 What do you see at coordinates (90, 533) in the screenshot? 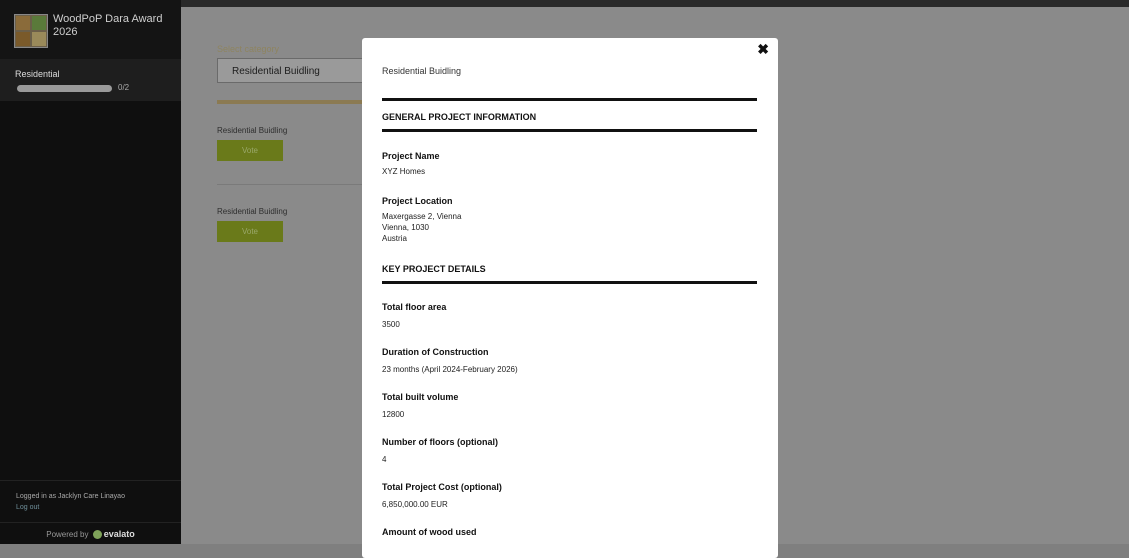
I see `powered-by: Powered by evalato` at bounding box center [90, 533].